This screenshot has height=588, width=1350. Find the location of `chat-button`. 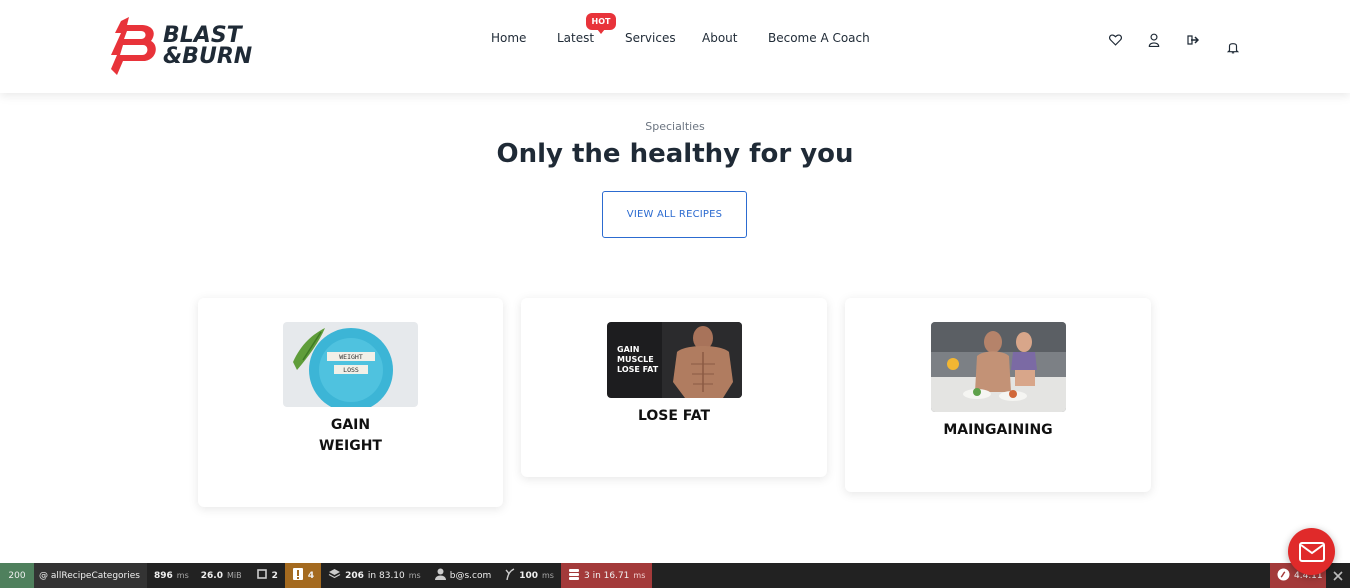

chat-button is located at coordinates (1311, 551).